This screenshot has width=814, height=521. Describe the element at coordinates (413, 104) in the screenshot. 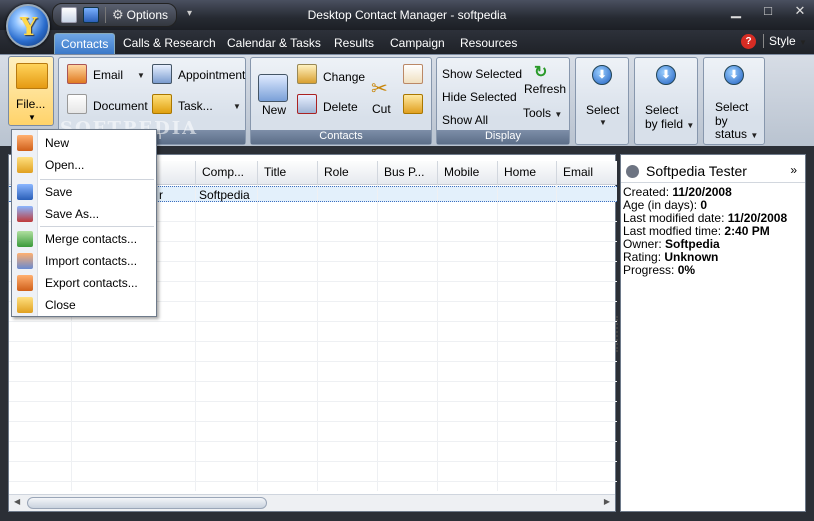

I see `paste-icon` at that location.